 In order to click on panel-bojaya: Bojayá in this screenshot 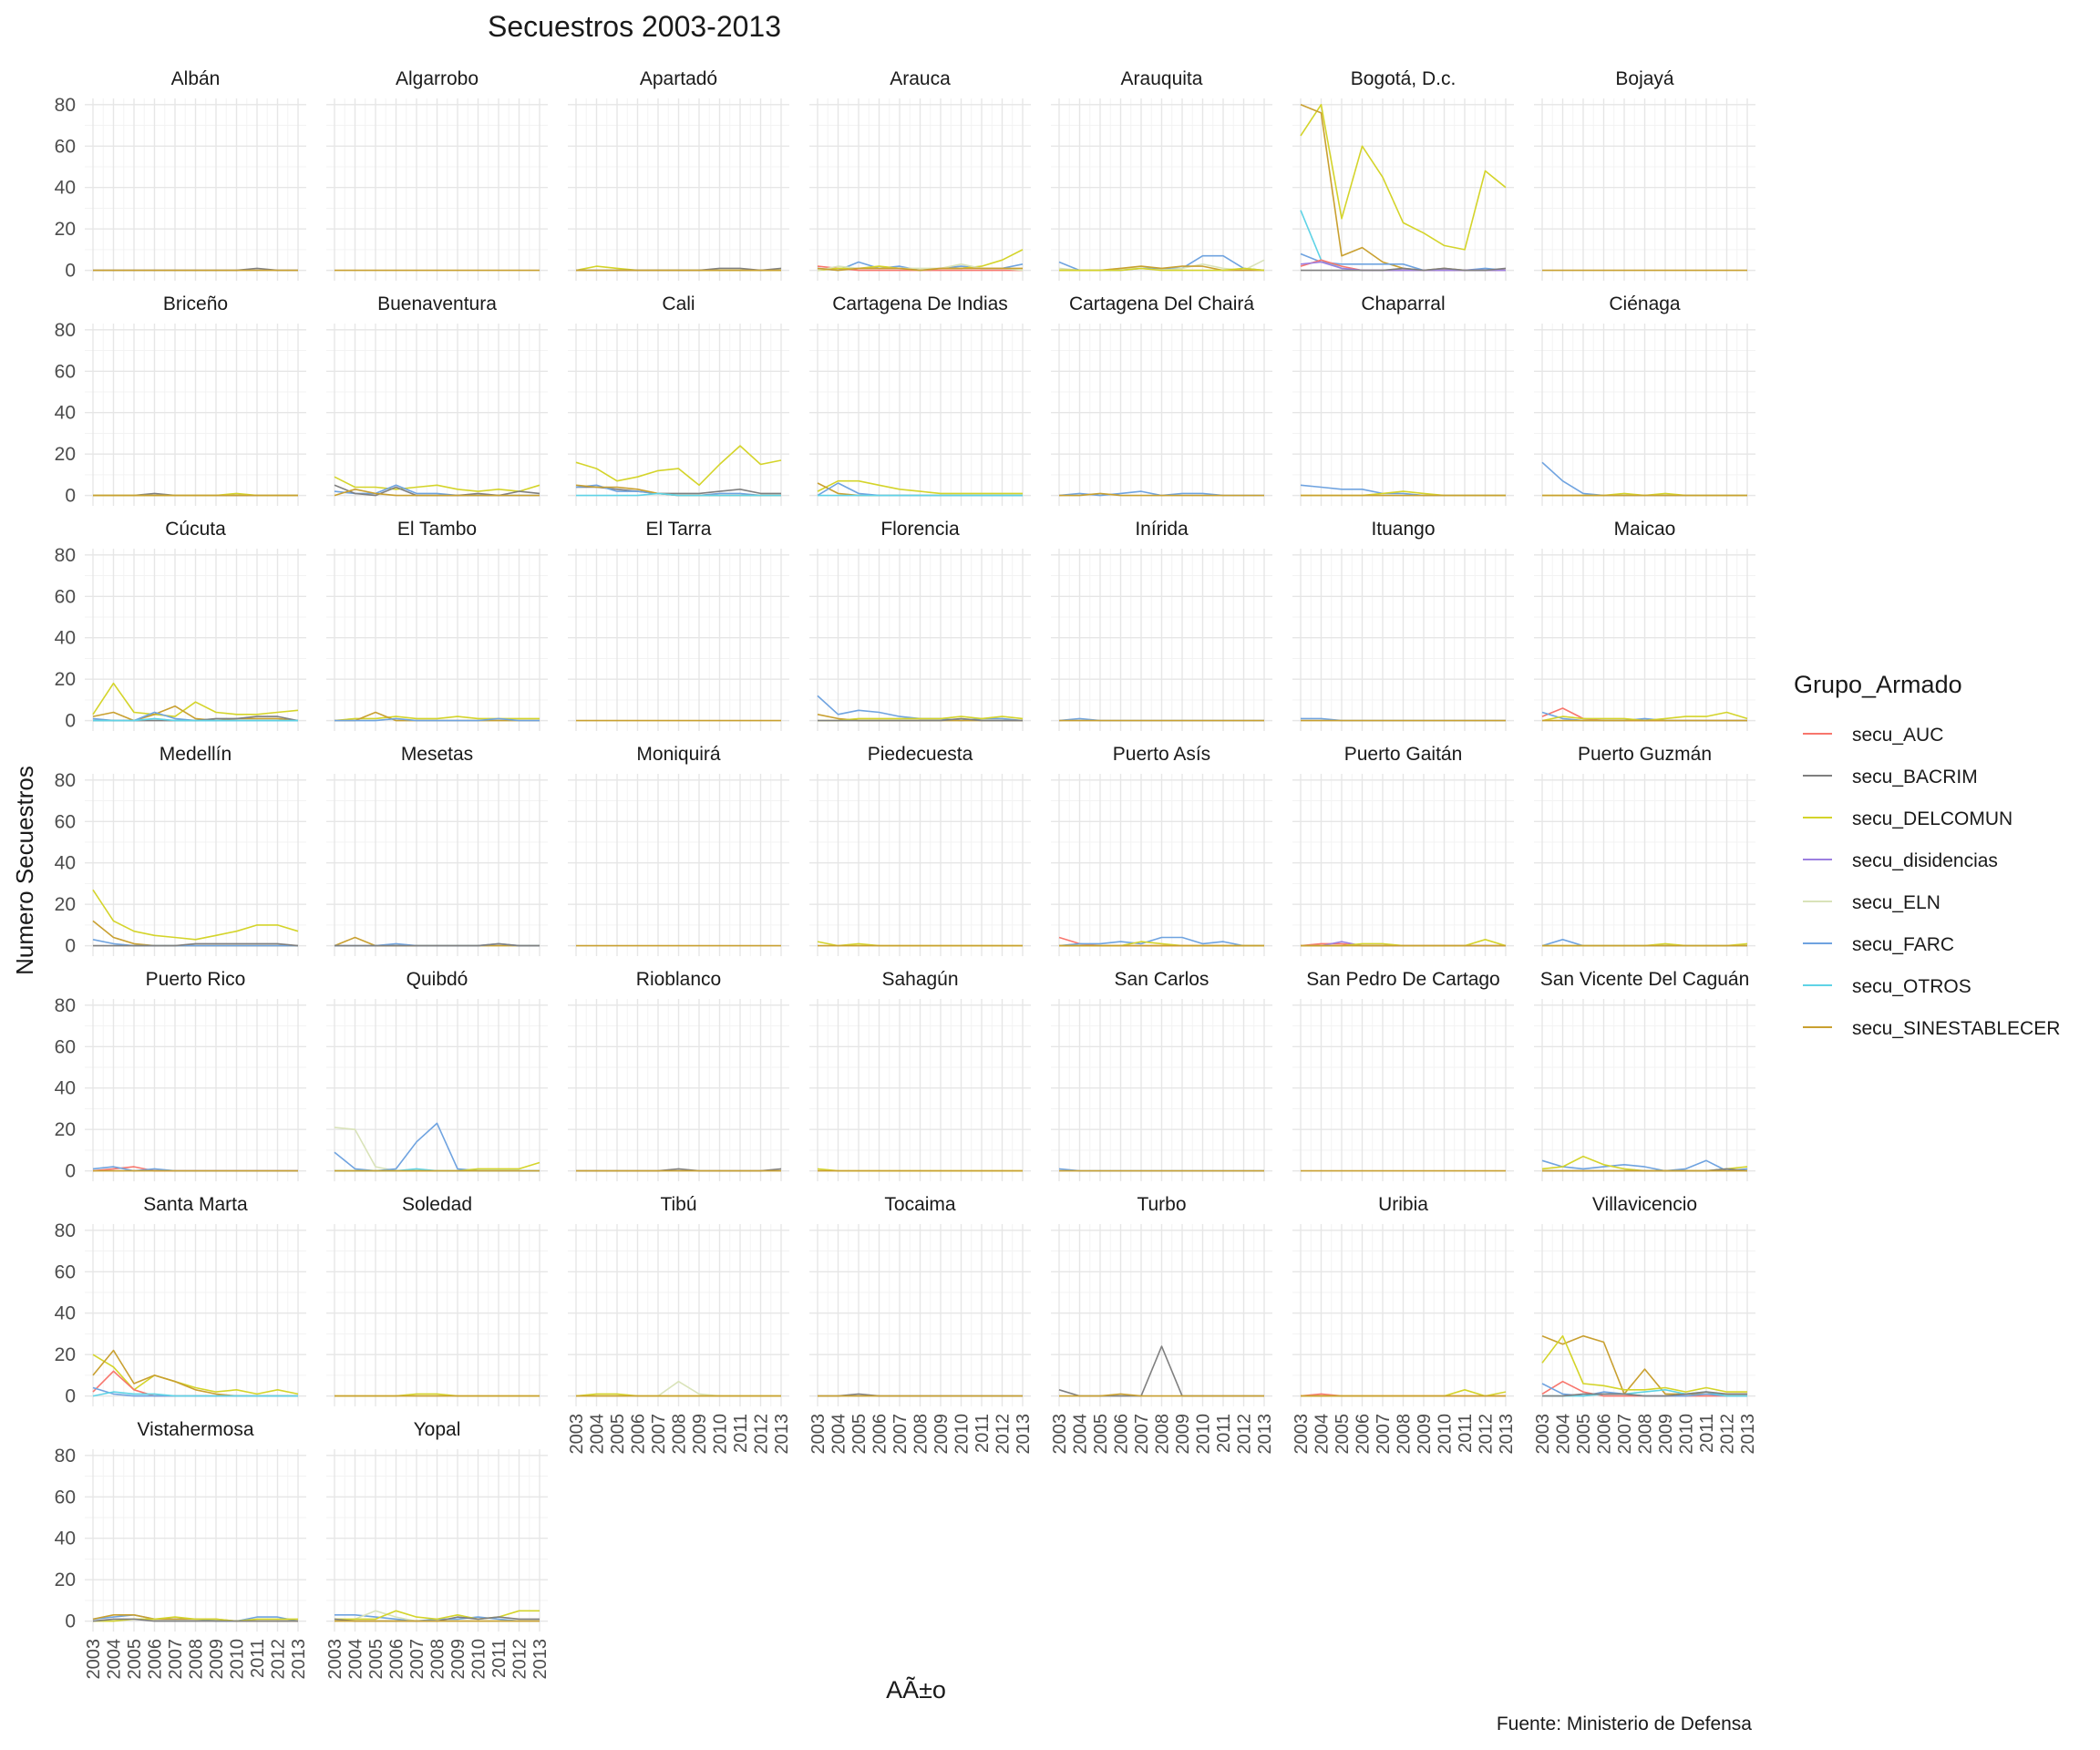, I will do `click(1645, 174)`.